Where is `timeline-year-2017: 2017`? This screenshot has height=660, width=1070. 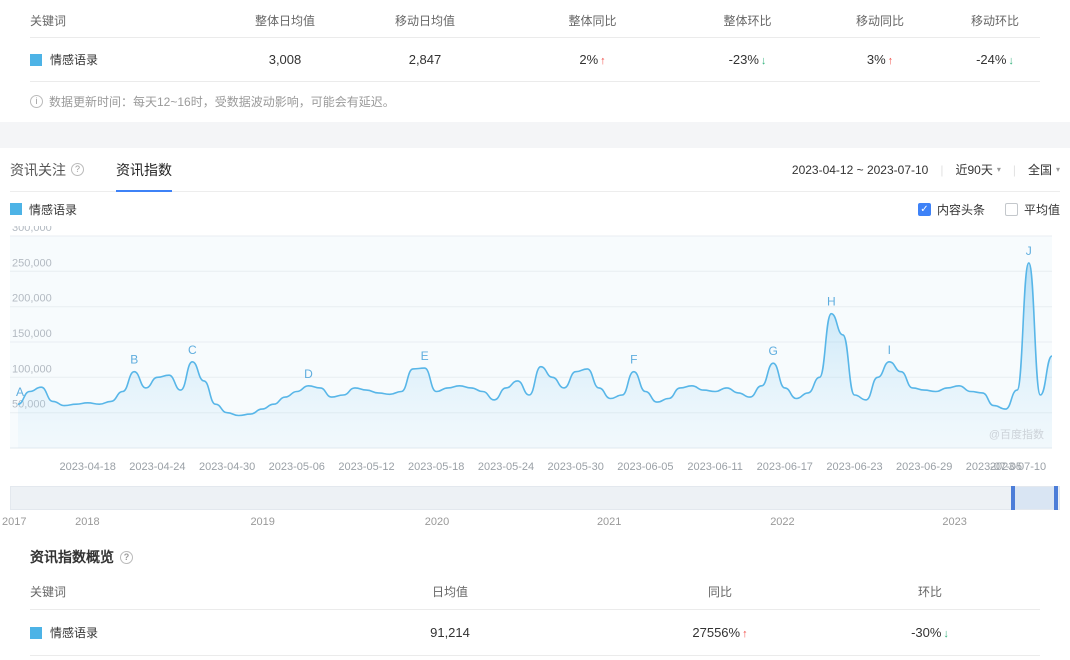 timeline-year-2017: 2017 is located at coordinates (14, 522).